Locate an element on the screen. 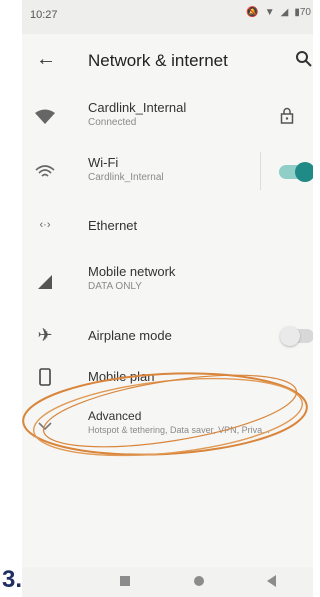  search-icon is located at coordinates (304, 59).